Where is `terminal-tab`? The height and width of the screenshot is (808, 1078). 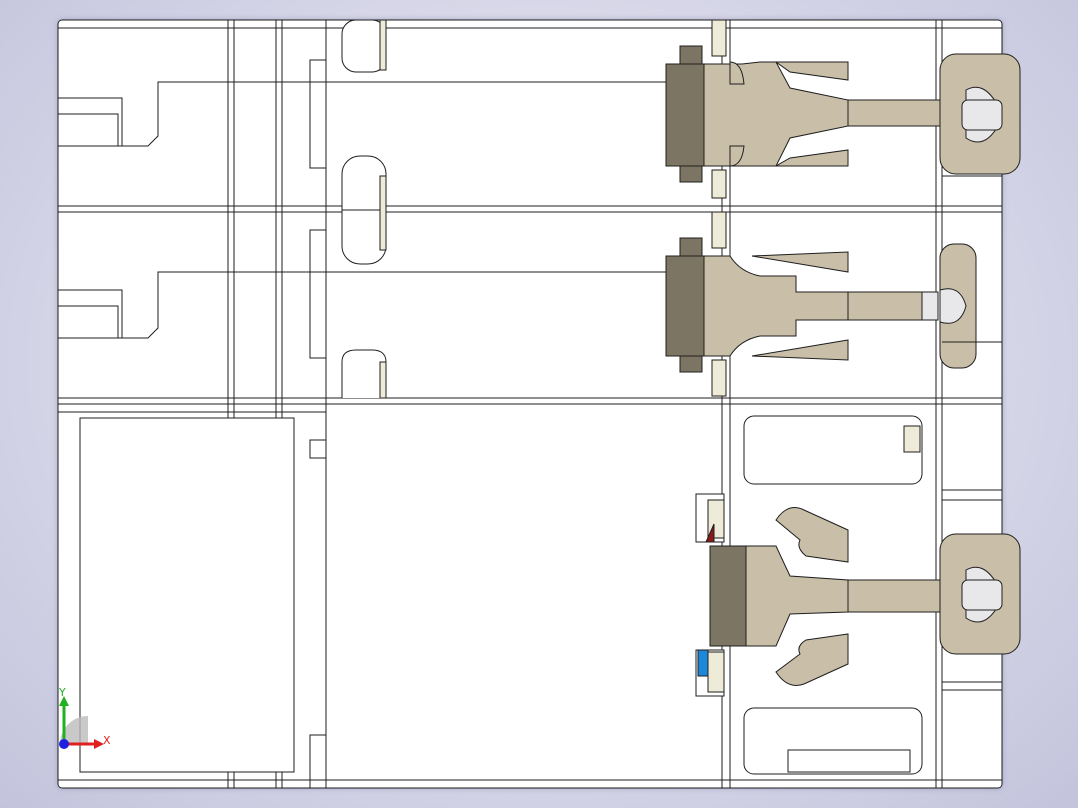 terminal-tab is located at coordinates (912, 439).